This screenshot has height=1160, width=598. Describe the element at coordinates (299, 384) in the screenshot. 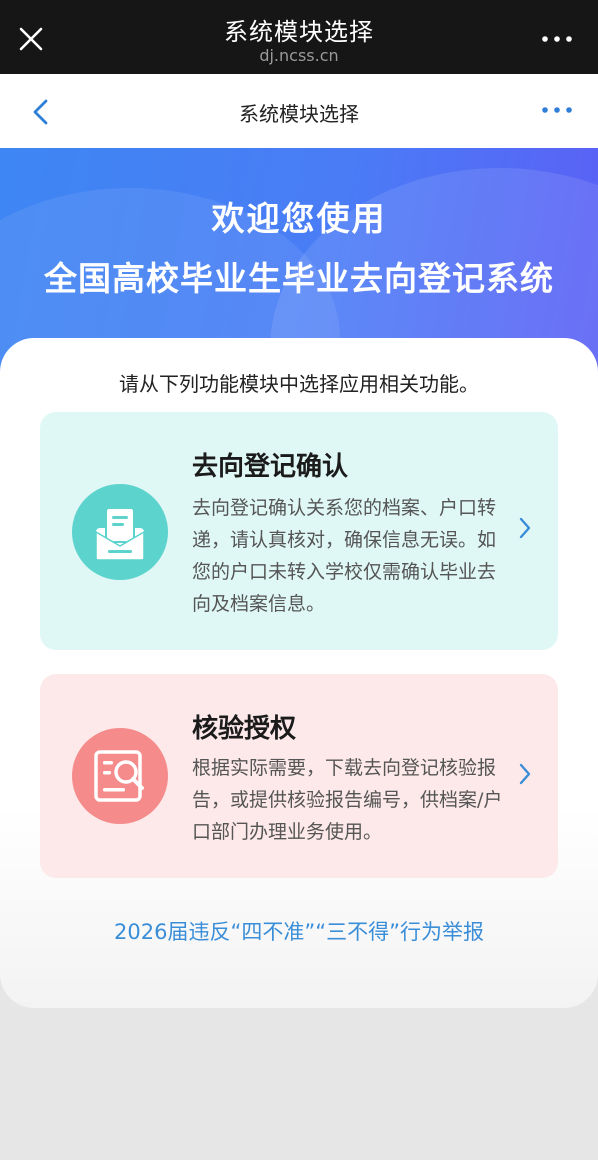

I see `intro-text: 请从下列功能模块中选择应用相关功能。` at that location.